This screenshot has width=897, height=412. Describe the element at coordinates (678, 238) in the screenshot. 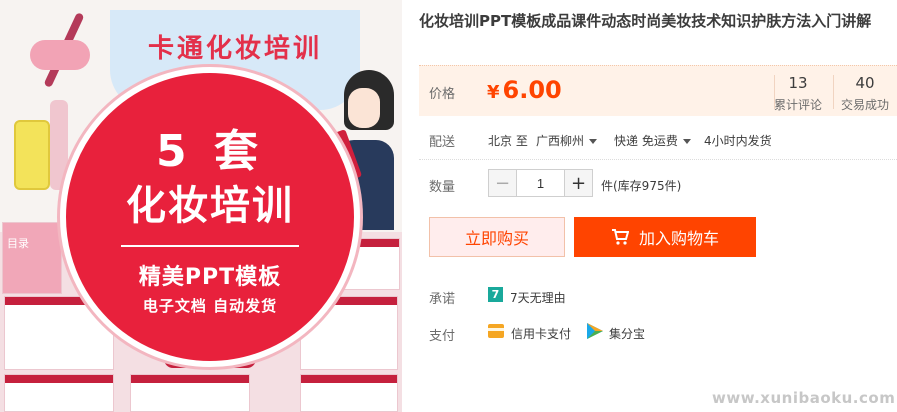

I see `add-to-cart-label: 加入购物车` at that location.